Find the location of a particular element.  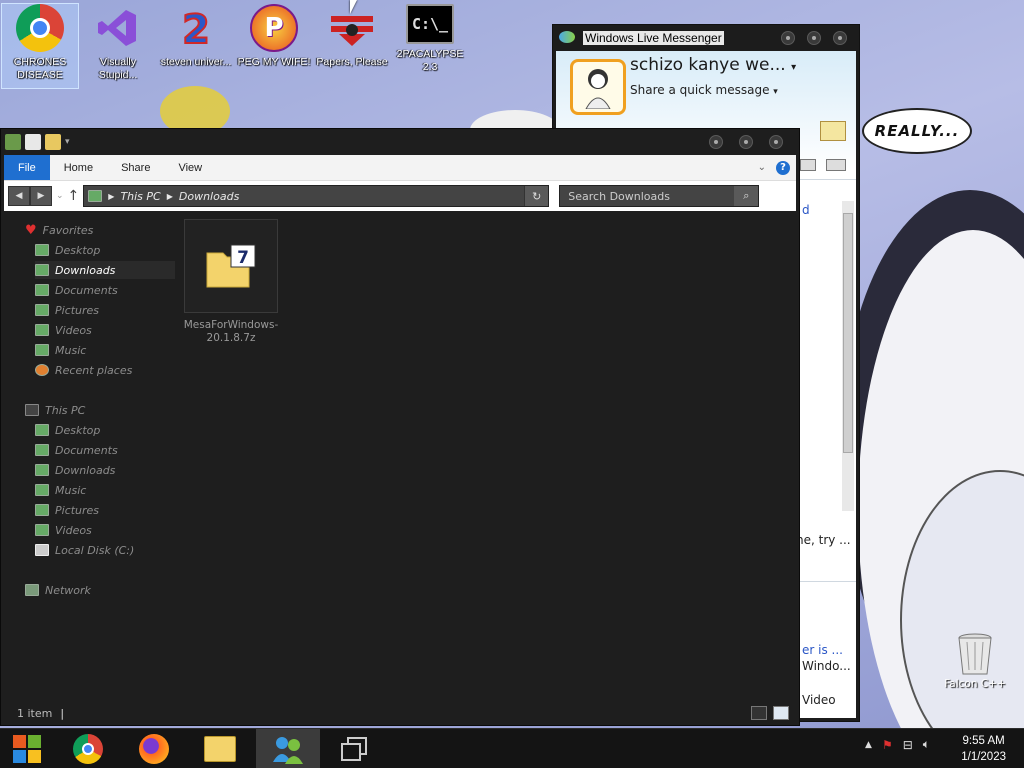

search-icon: ⌕ is located at coordinates (746, 196).